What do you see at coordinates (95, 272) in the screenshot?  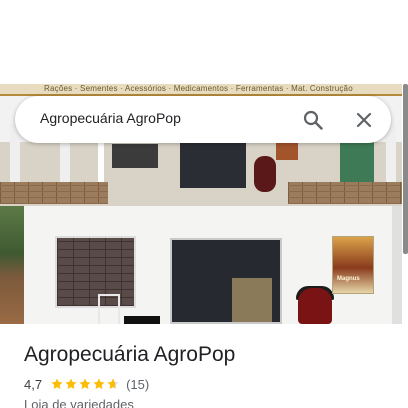 I see `brick-window` at bounding box center [95, 272].